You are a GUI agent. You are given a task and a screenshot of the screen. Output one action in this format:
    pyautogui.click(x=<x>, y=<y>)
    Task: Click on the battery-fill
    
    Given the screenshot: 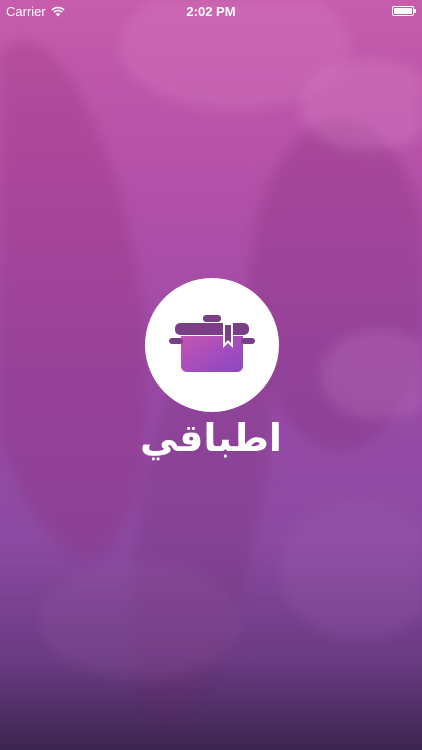 What is the action you would take?
    pyautogui.click(x=403, y=11)
    